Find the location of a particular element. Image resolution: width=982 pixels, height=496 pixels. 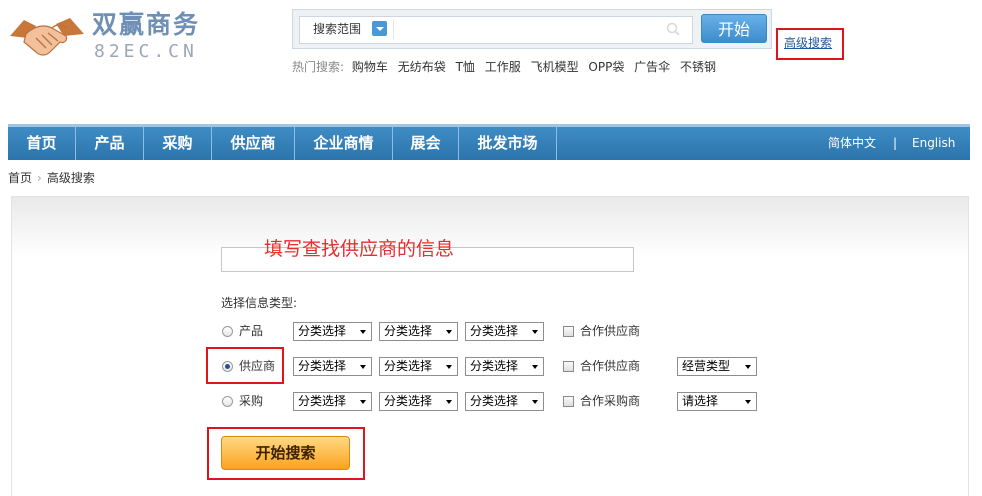

breadcrumb-home-link: 首页 is located at coordinates (20, 178).